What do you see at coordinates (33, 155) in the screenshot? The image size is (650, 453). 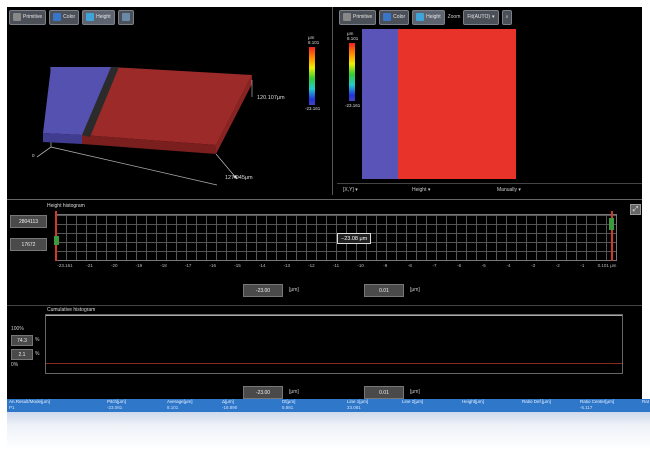 I see `axis-z-label: 0` at bounding box center [33, 155].